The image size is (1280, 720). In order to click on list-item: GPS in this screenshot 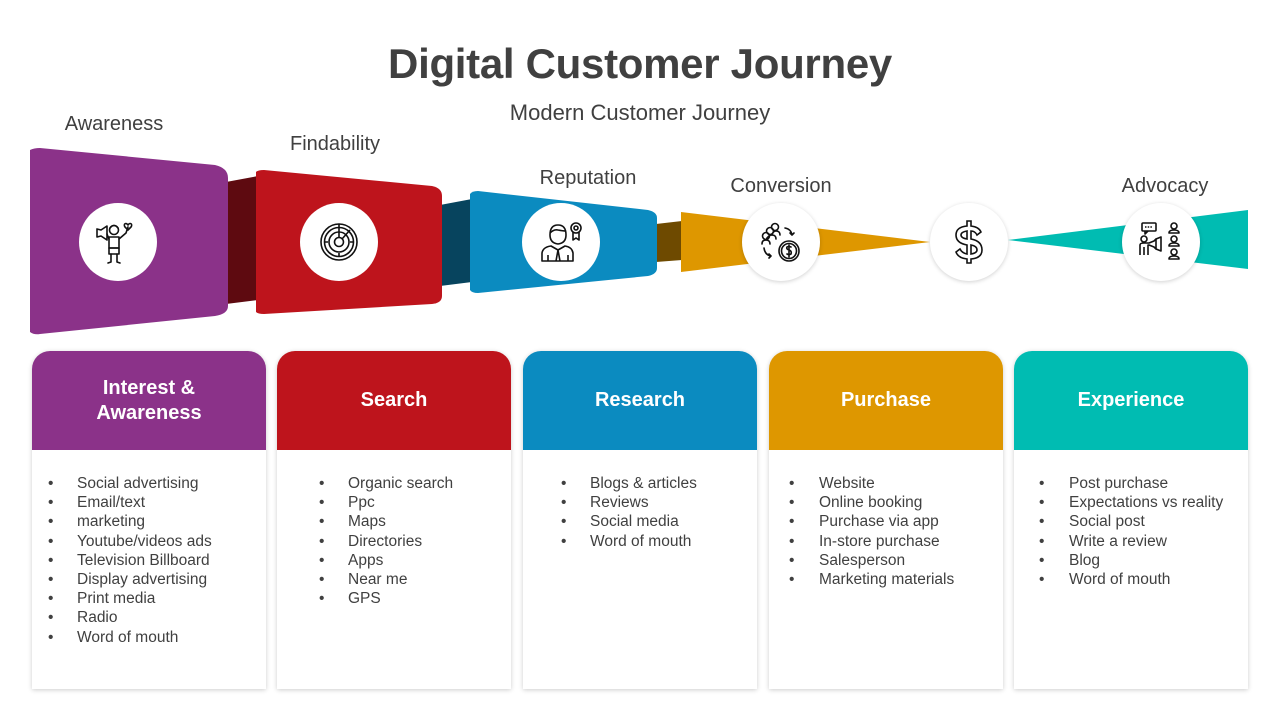, I will do `click(410, 598)`.